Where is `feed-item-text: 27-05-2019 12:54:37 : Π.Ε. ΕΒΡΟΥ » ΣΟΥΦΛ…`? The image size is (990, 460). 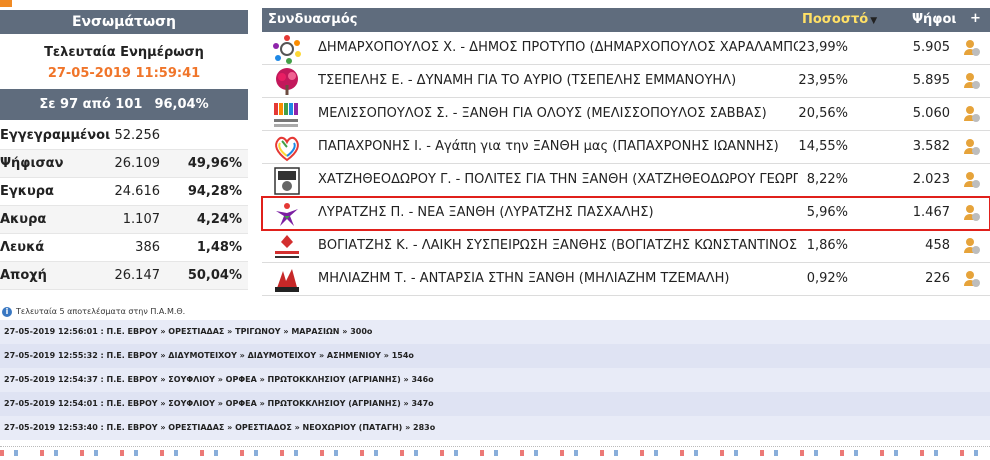 feed-item-text: 27-05-2019 12:54:37 : Π.Ε. ΕΒΡΟΥ » ΣΟΥΦΛ… is located at coordinates (219, 379).